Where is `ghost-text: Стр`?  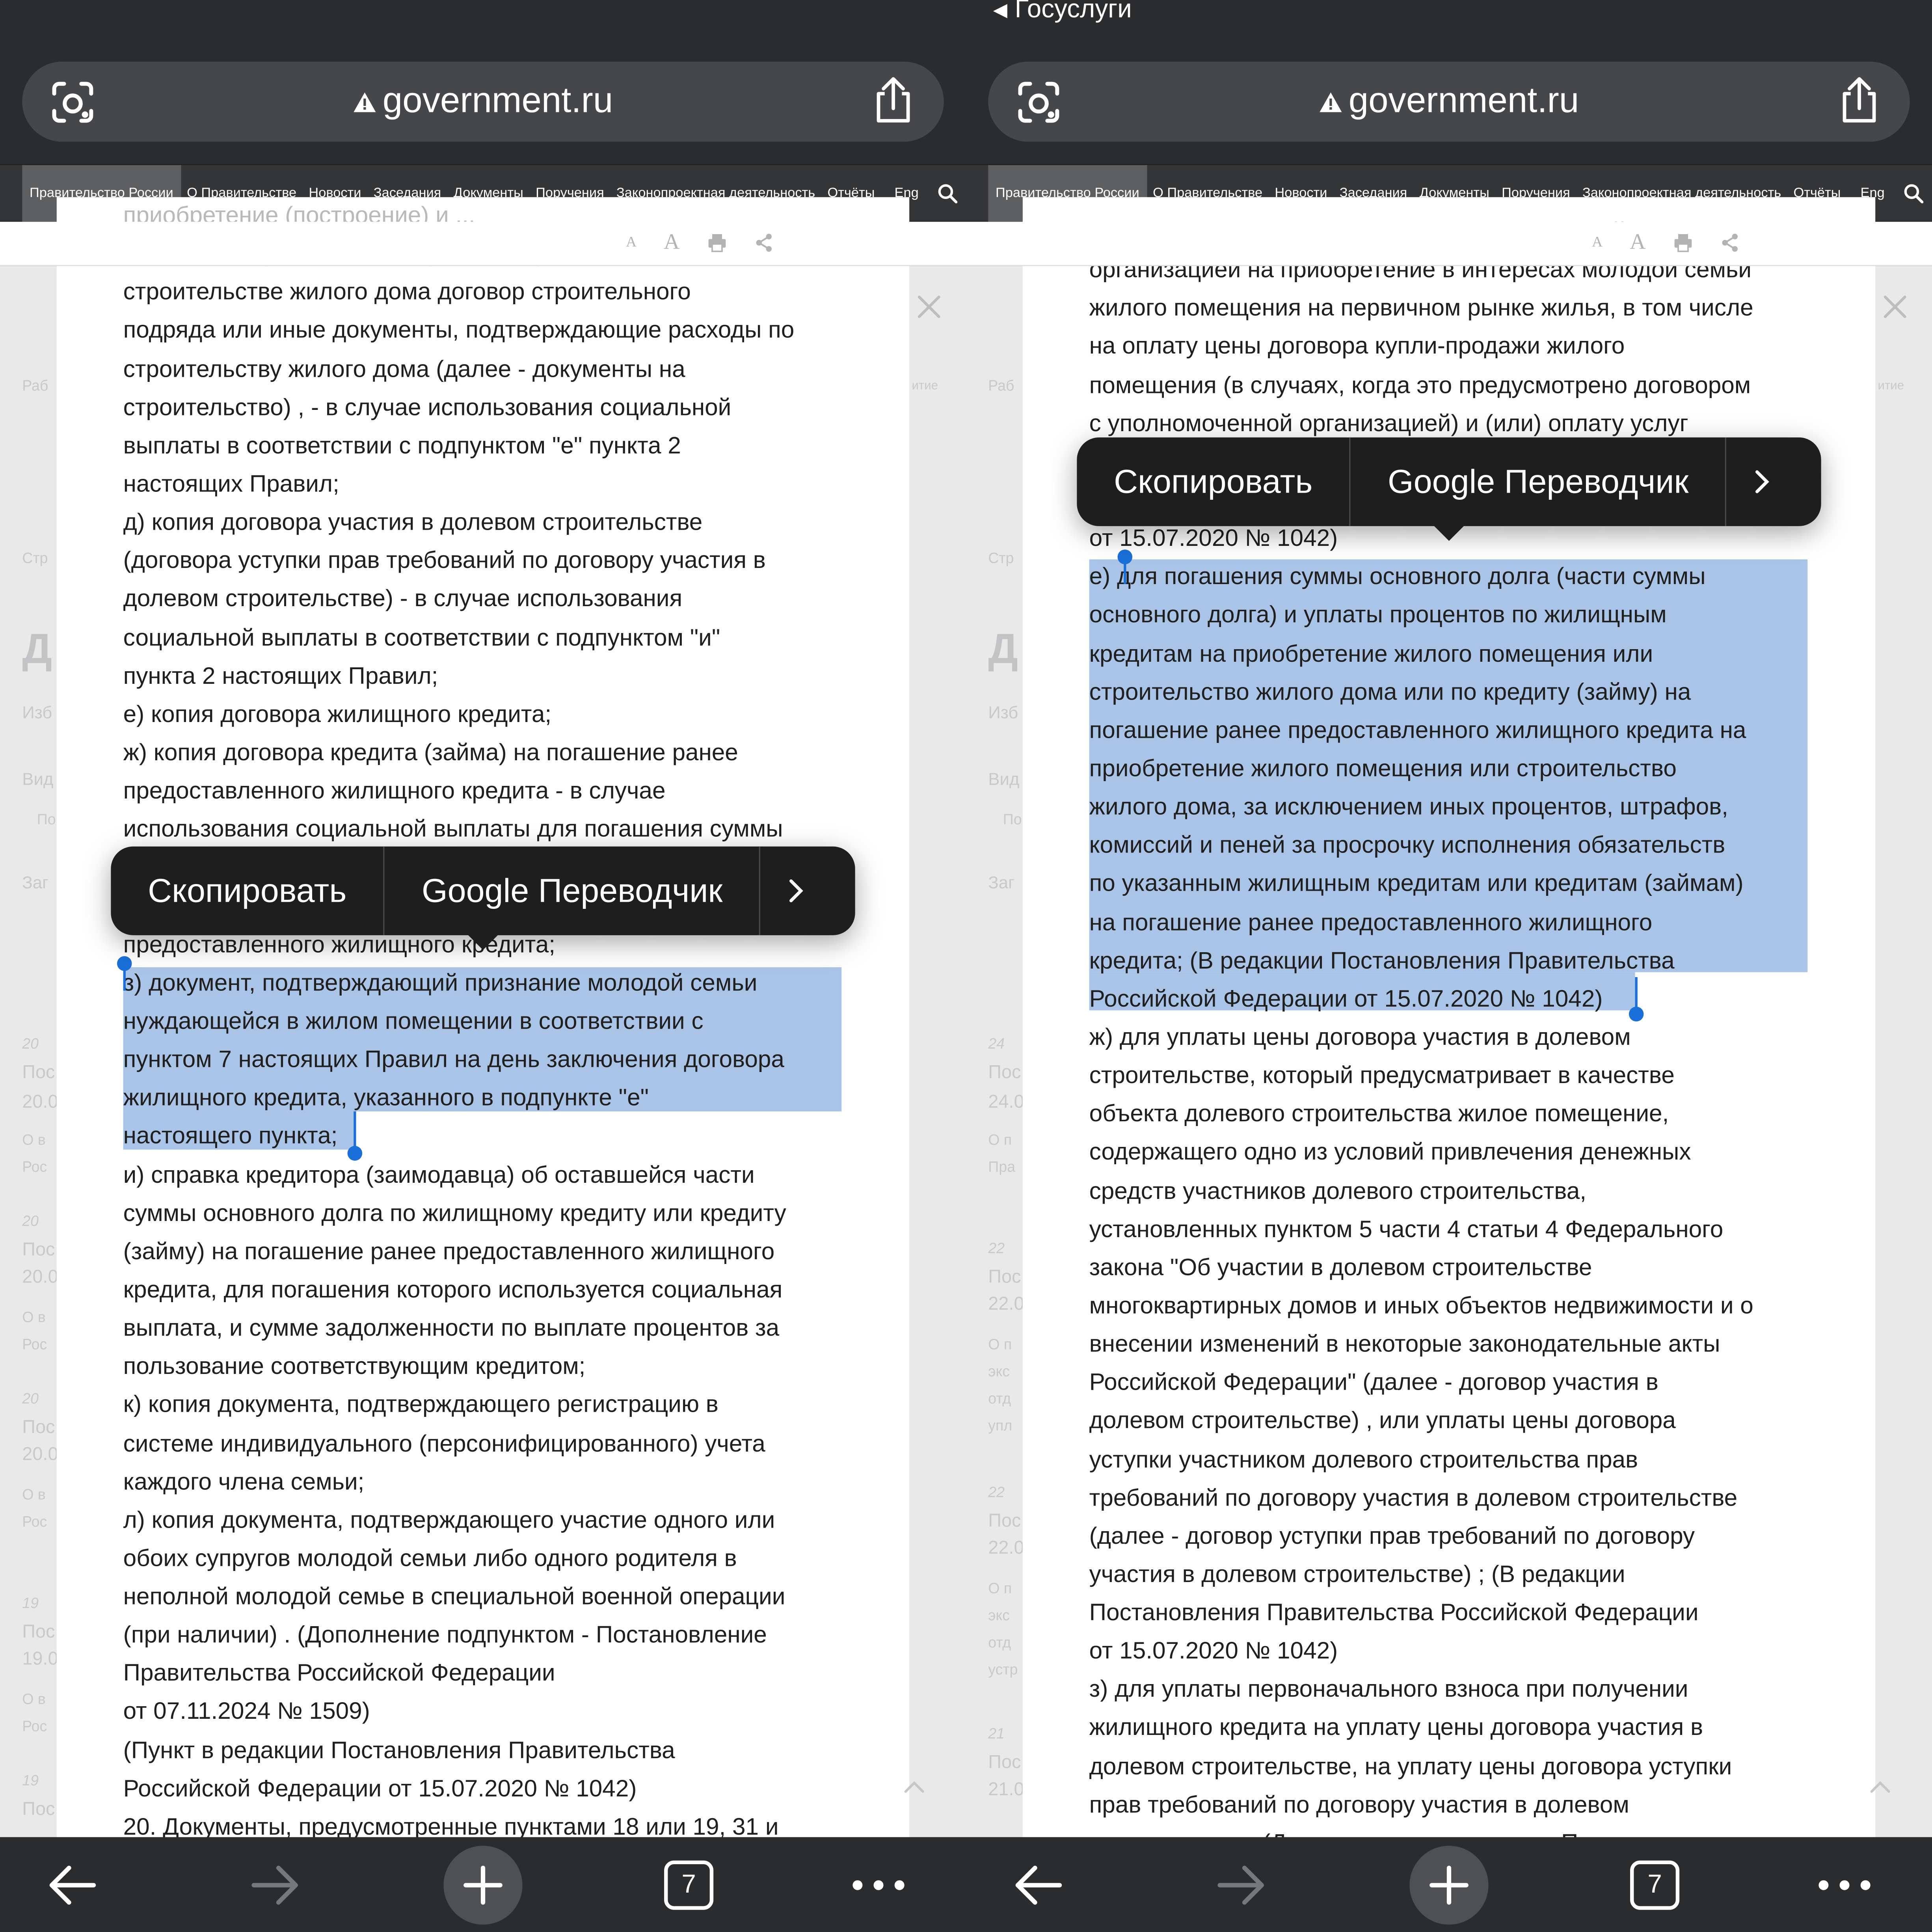
ghost-text: Стр is located at coordinates (35, 558).